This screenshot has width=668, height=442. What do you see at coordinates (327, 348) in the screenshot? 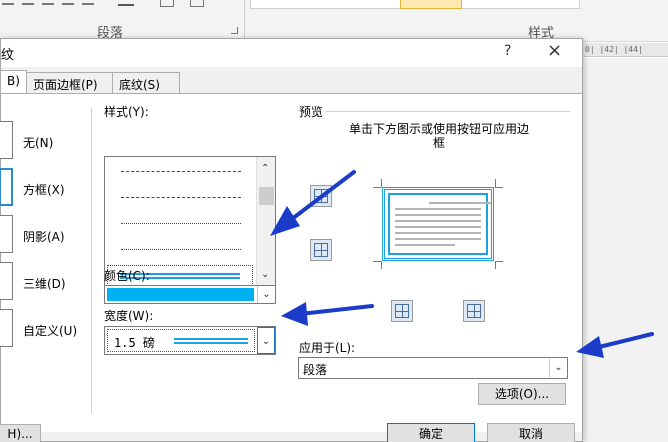
I see `apply-to-label: 应用于(L):` at bounding box center [327, 348].